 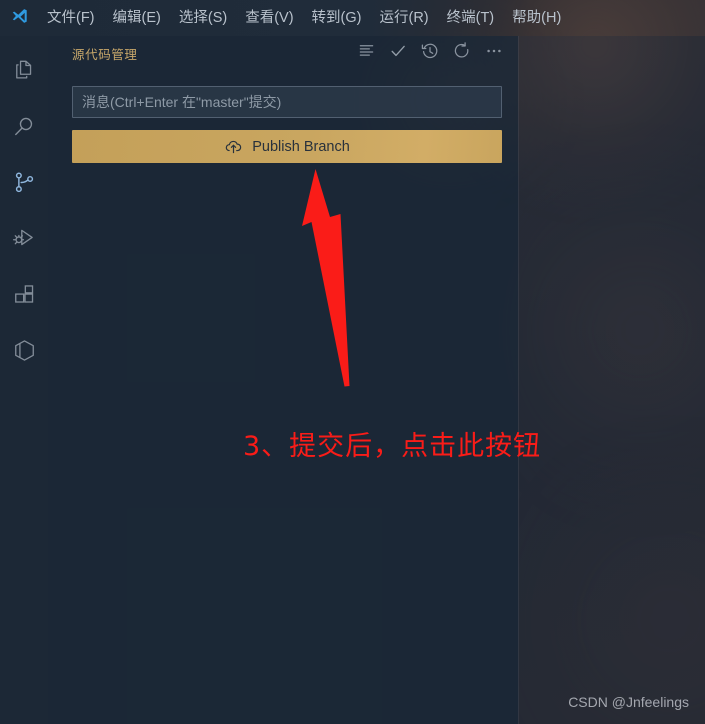 I want to click on search-icon, so click(x=24, y=126).